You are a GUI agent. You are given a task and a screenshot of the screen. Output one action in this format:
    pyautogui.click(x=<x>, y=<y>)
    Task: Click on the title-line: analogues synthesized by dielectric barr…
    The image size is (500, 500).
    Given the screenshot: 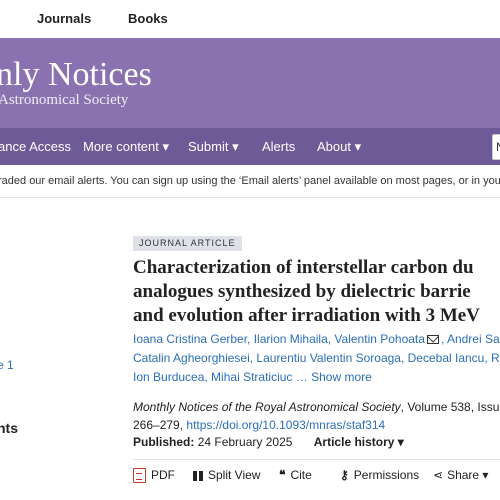 What is the action you would take?
    pyautogui.click(x=302, y=291)
    